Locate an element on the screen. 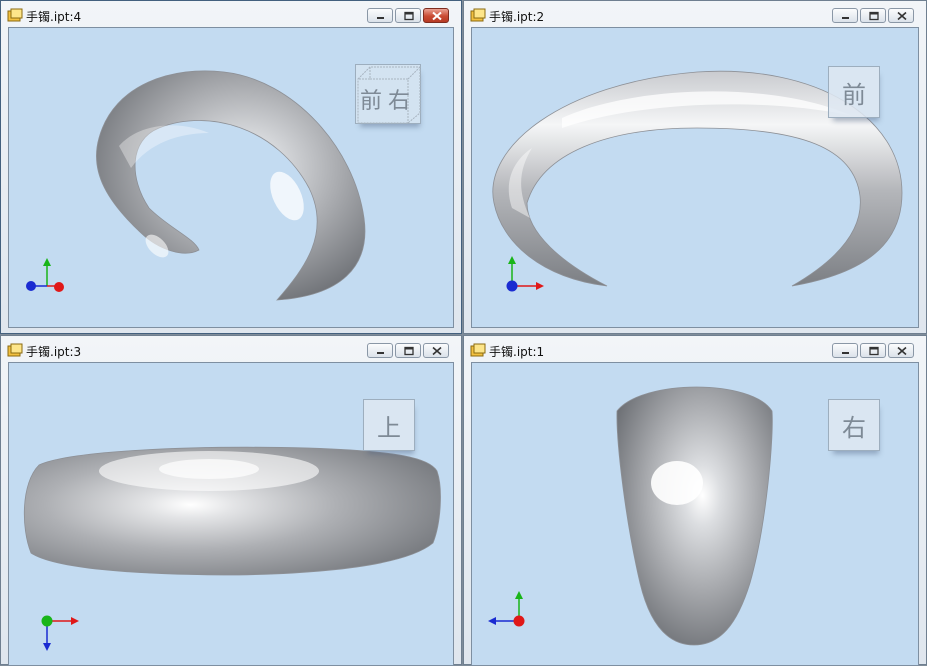 This screenshot has width=927, height=666. view-cube: 前 右 is located at coordinates (388, 94).